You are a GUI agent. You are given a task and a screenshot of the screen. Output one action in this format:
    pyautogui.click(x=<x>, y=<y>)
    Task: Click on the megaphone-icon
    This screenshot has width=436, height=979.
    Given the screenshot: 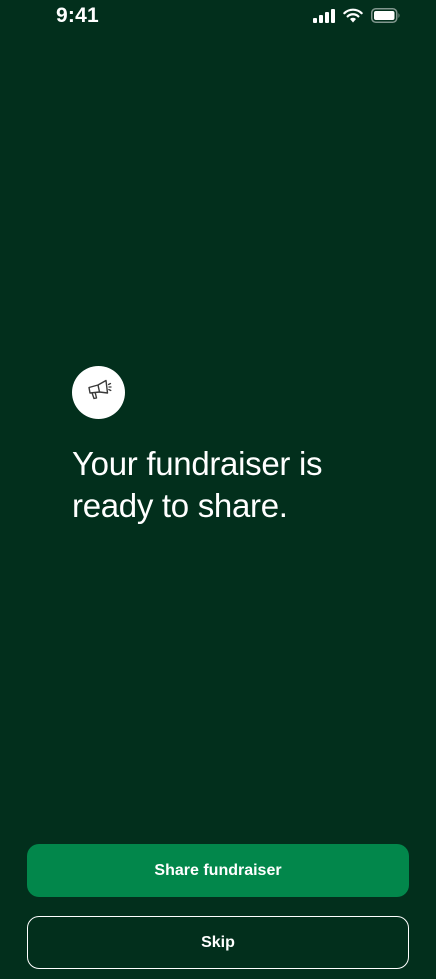 What is the action you would take?
    pyautogui.click(x=99, y=392)
    